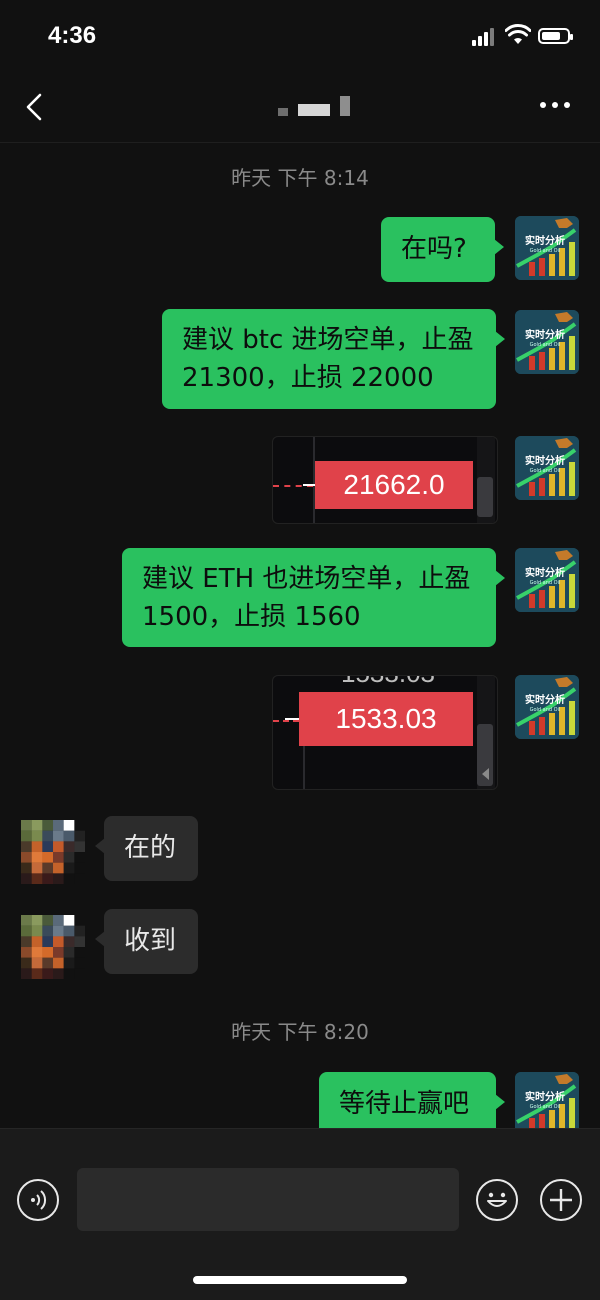 This screenshot has width=600, height=1300. I want to click on cellular-signal-icon, so click(484, 37).